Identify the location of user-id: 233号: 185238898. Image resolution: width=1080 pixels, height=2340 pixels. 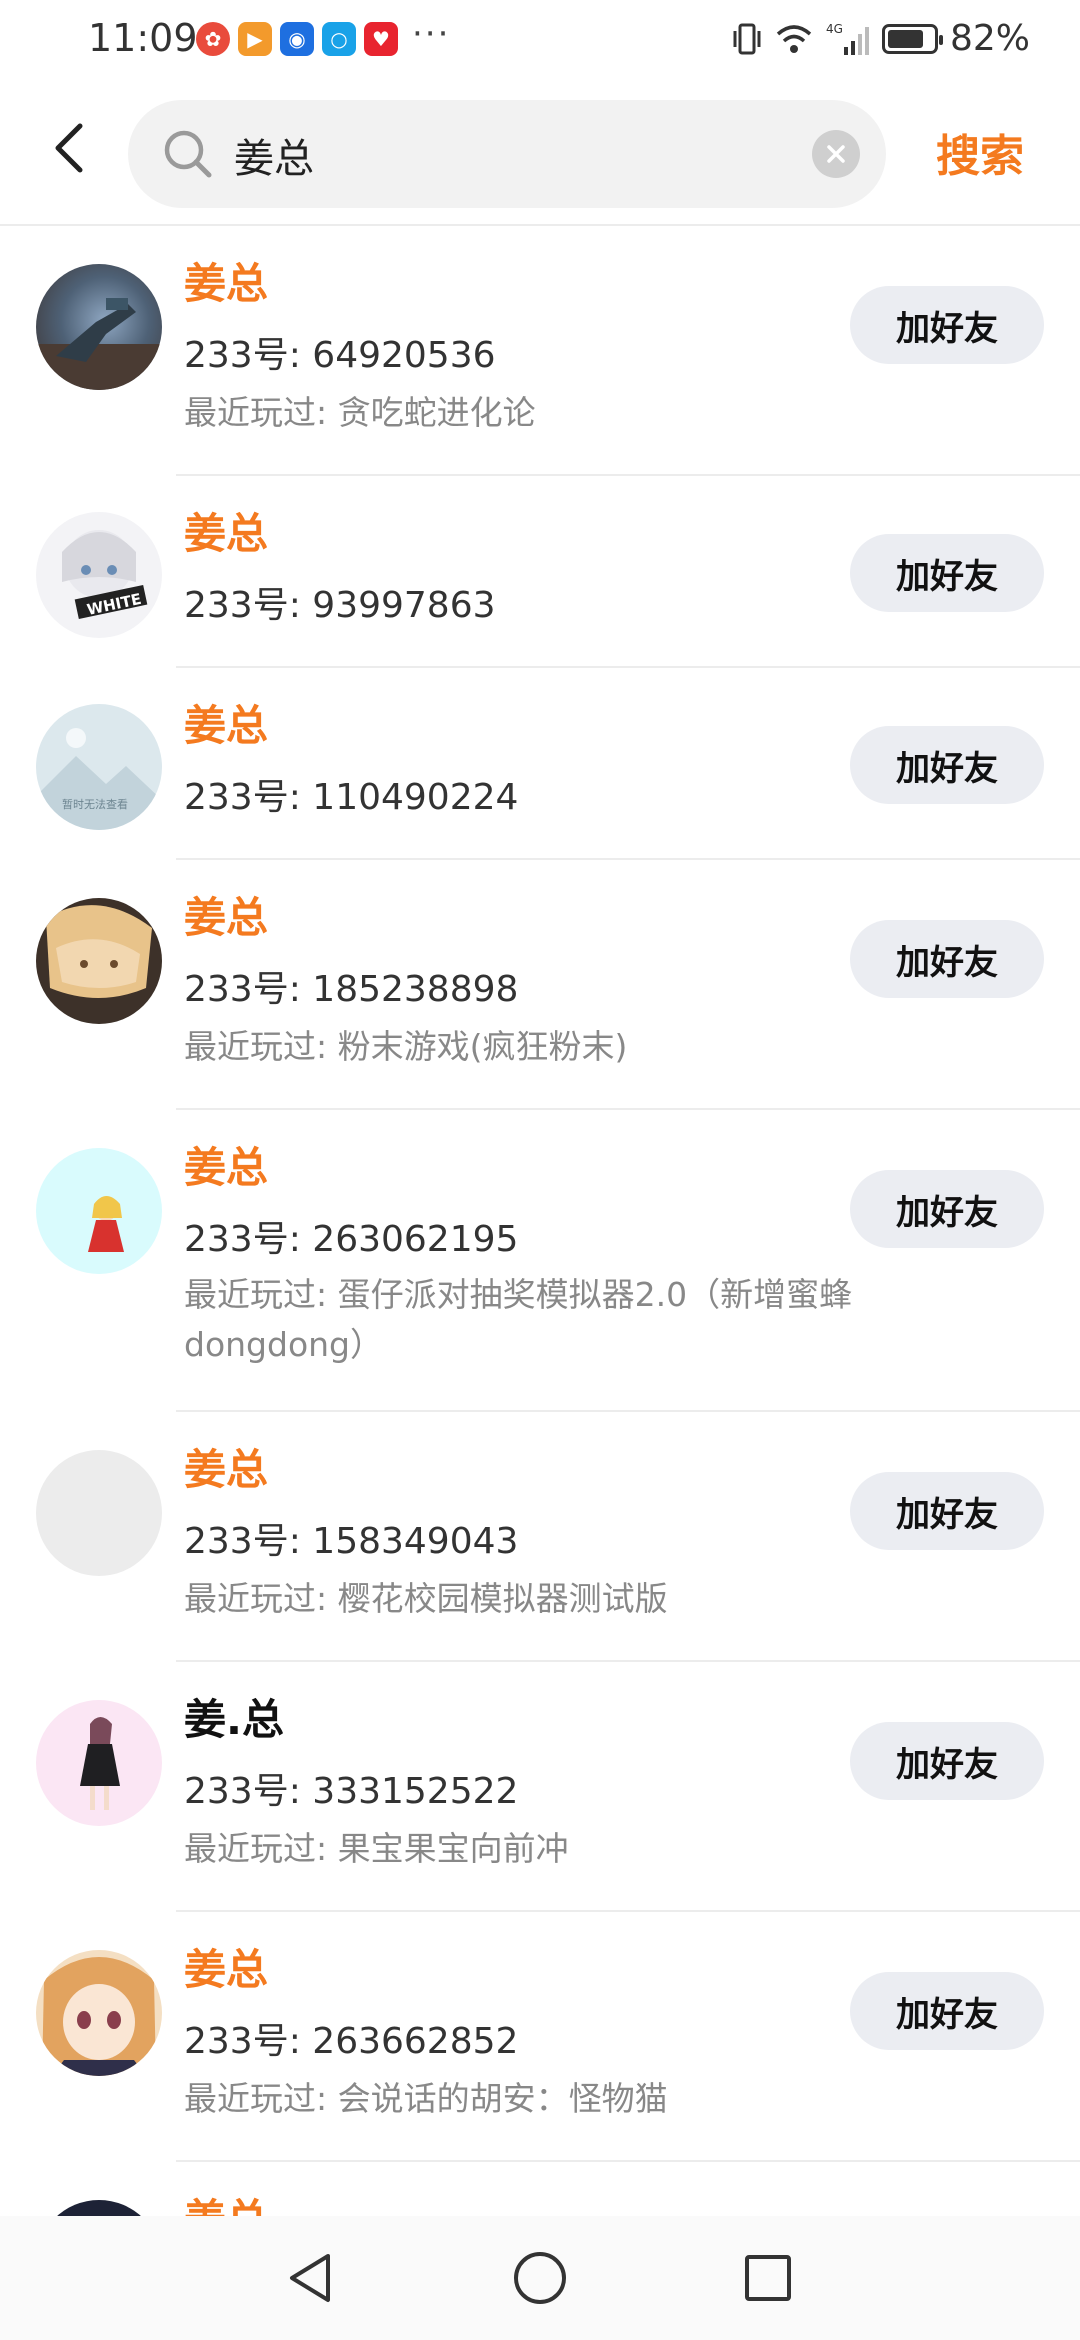
(351, 989).